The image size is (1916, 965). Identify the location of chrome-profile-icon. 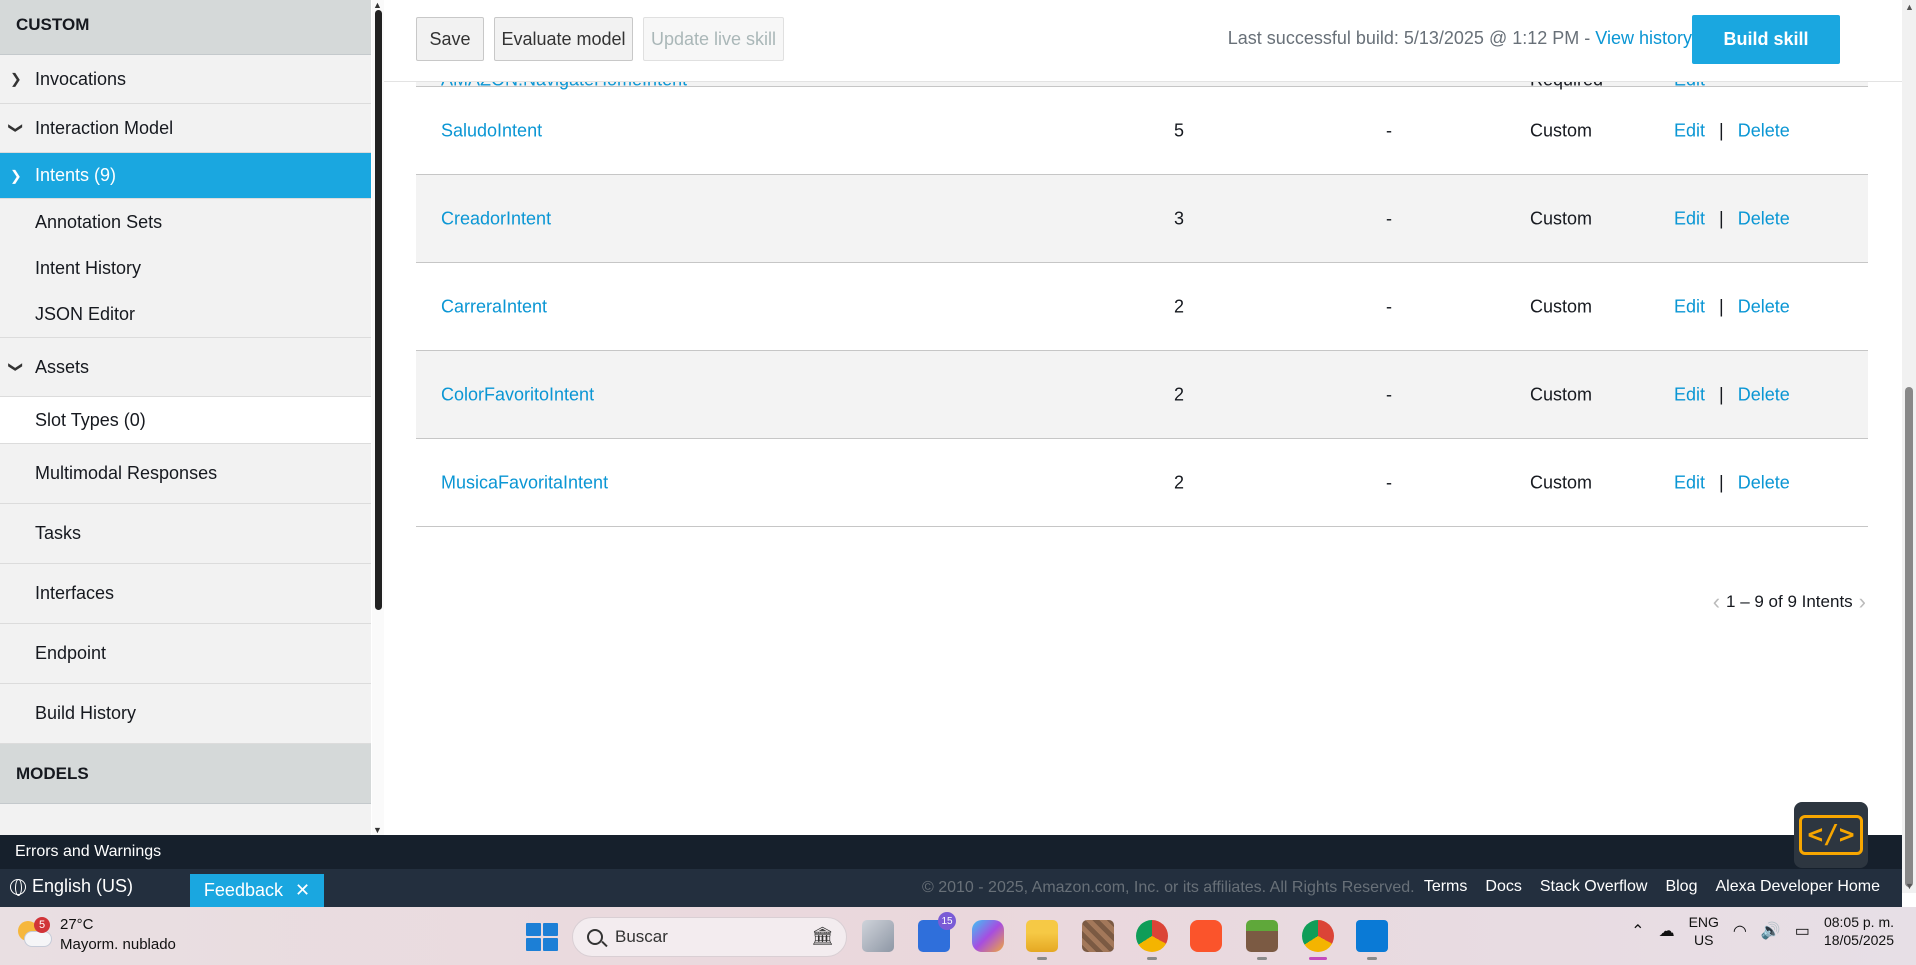
(1152, 940).